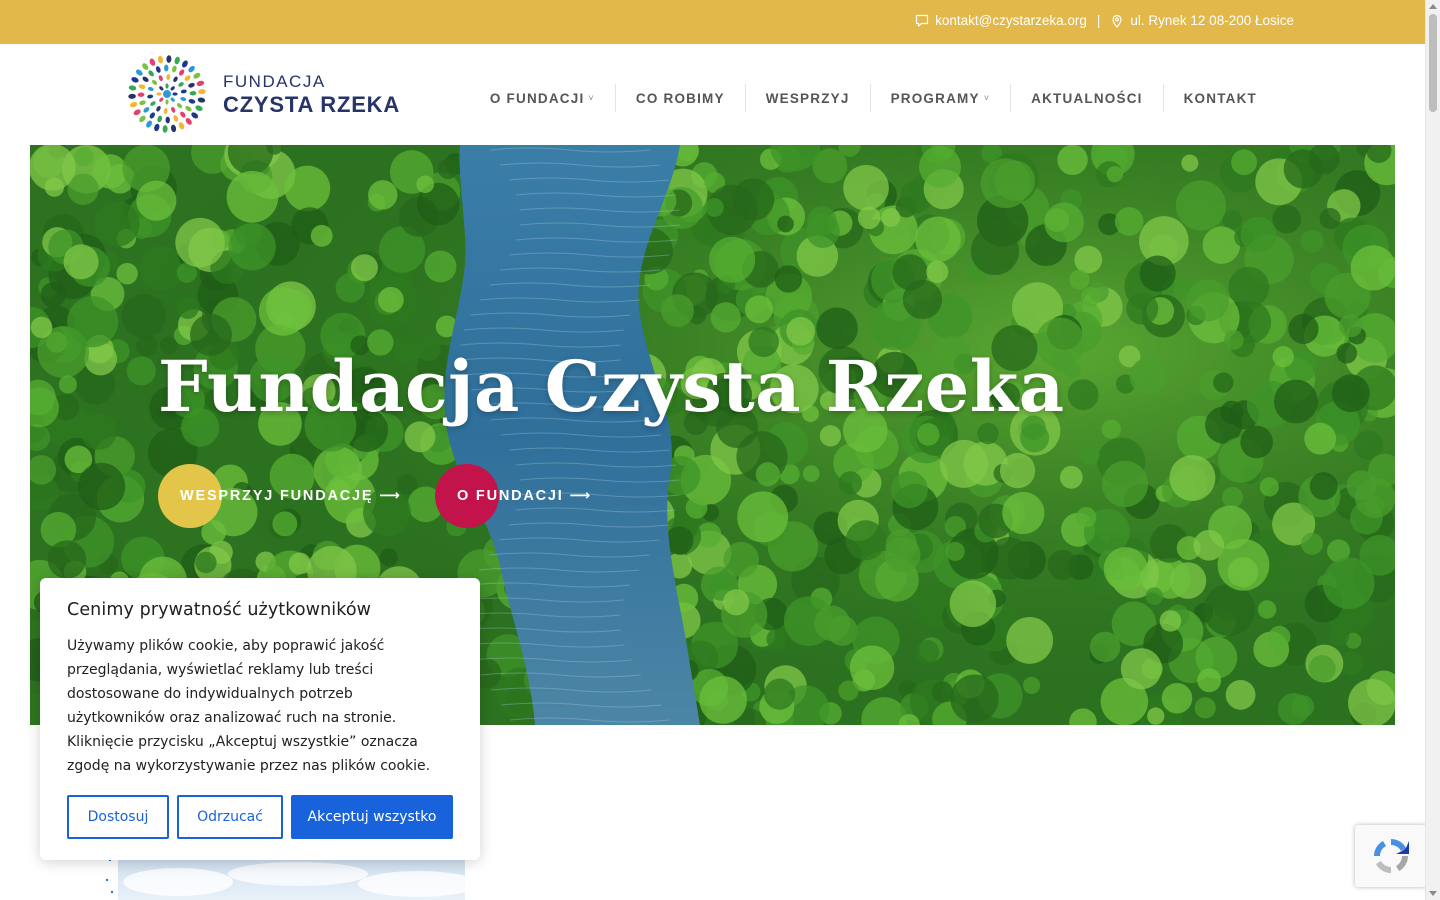 The width and height of the screenshot is (1440, 900). What do you see at coordinates (1433, 893) in the screenshot?
I see `scroll-down-arrow-icon` at bounding box center [1433, 893].